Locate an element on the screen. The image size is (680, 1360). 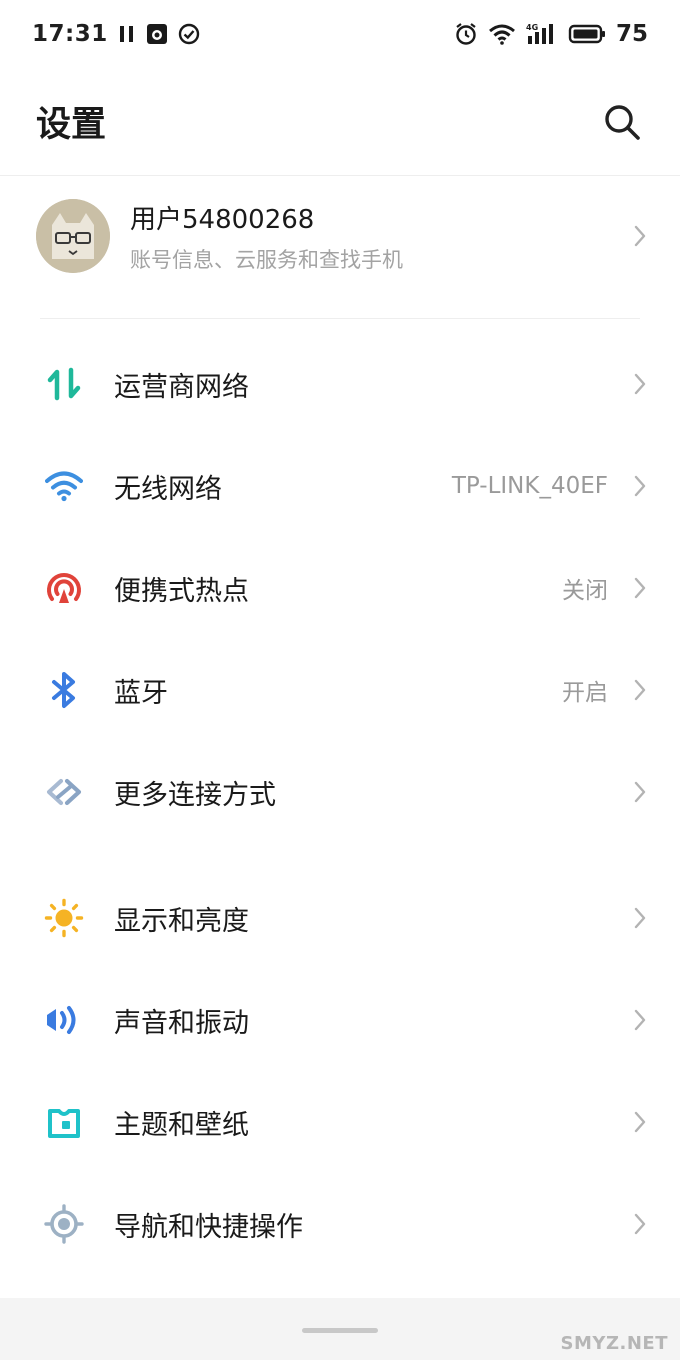
battery-level: 75 is located at coordinates (631, 34).